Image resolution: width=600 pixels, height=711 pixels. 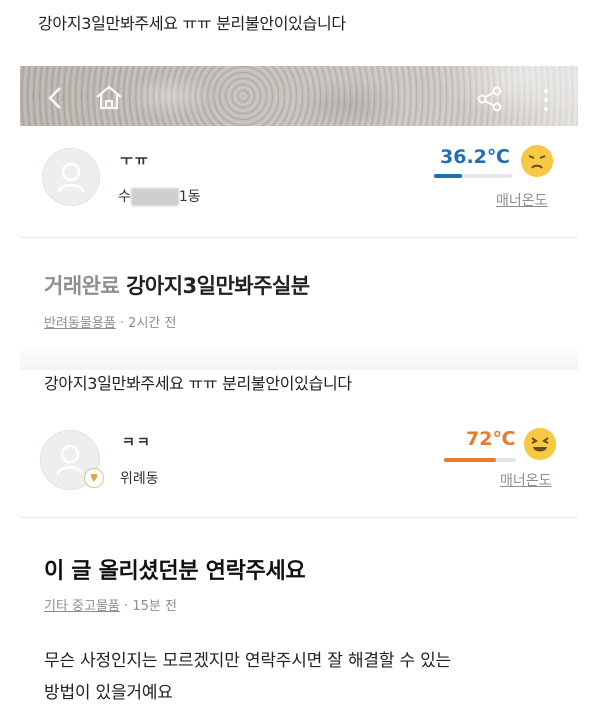 I want to click on post-body-line: 무슨 사정인지는 모르겠지만 연락주시면 잘 해결할 수 있는, so click(x=247, y=661).